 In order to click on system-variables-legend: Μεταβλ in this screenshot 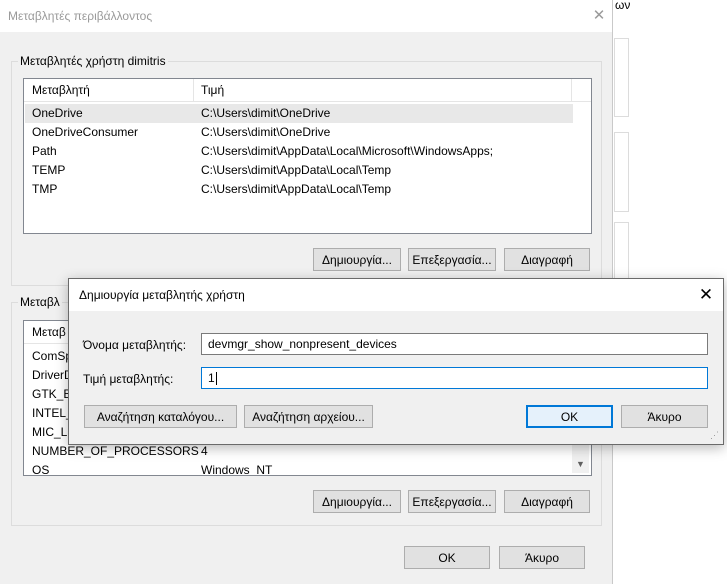, I will do `click(40, 302)`.